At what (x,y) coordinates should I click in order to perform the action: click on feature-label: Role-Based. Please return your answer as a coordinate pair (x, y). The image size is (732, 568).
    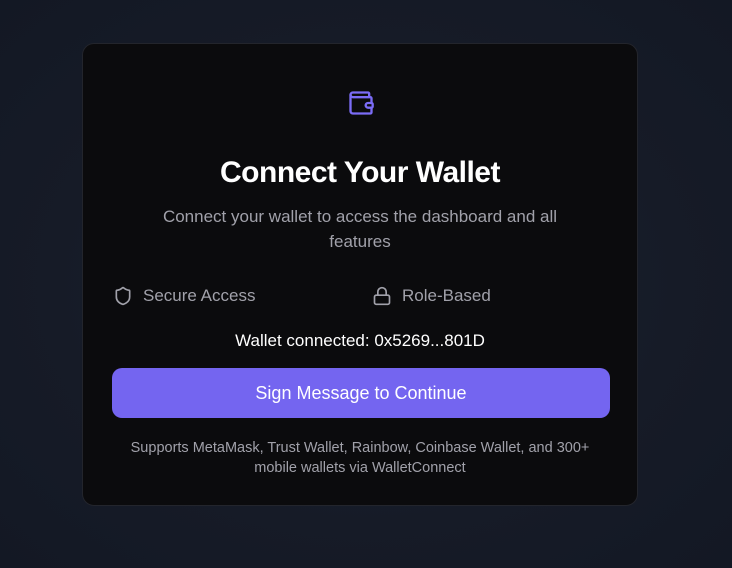
    Looking at the image, I should click on (446, 295).